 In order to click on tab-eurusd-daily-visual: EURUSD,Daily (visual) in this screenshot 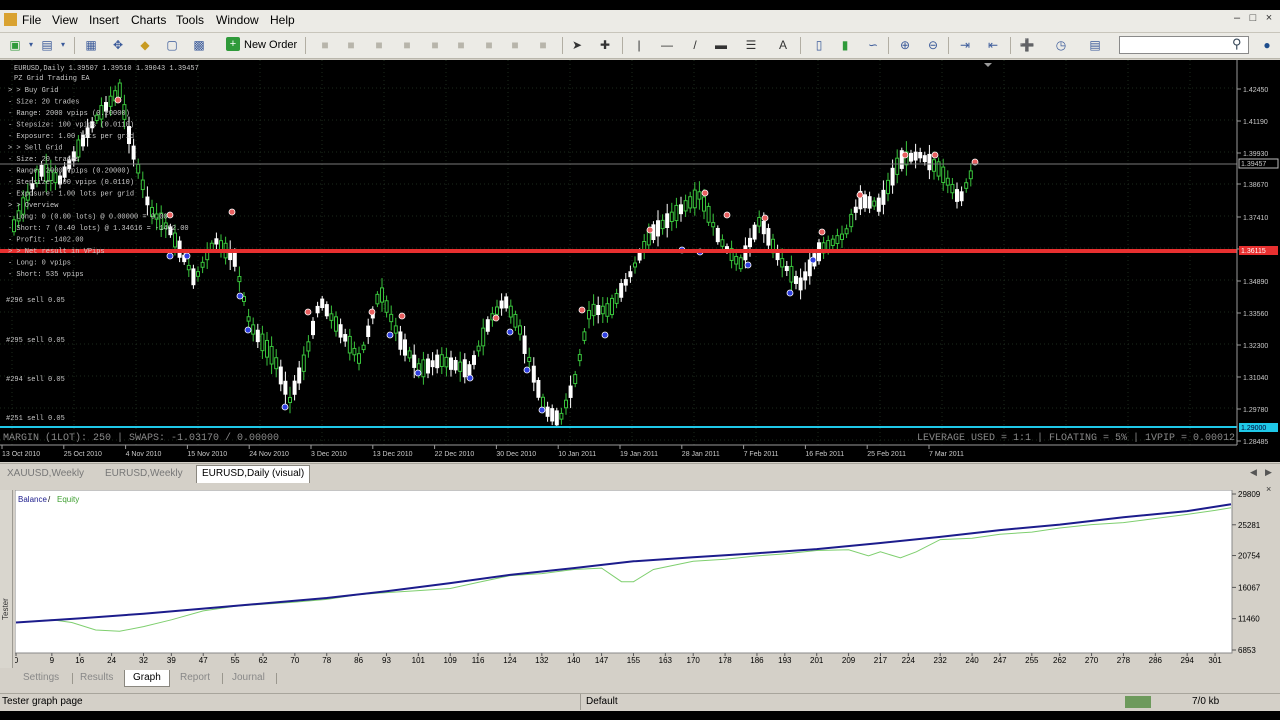, I will do `click(253, 474)`.